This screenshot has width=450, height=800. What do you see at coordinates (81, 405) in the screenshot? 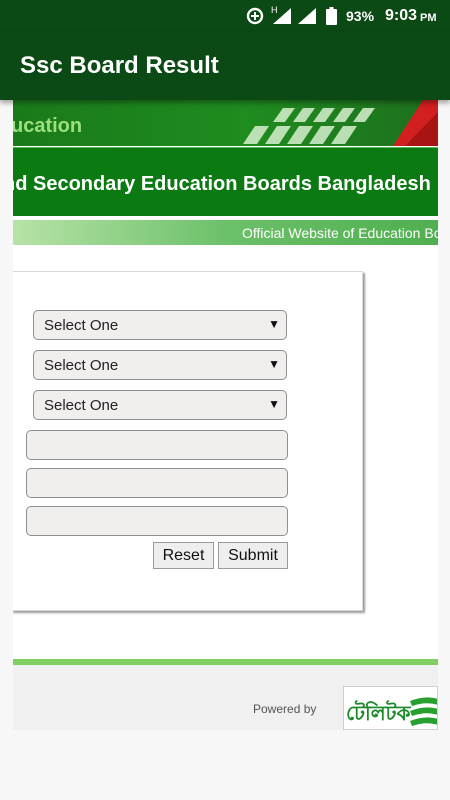
I see `board-select-value: Select One` at bounding box center [81, 405].